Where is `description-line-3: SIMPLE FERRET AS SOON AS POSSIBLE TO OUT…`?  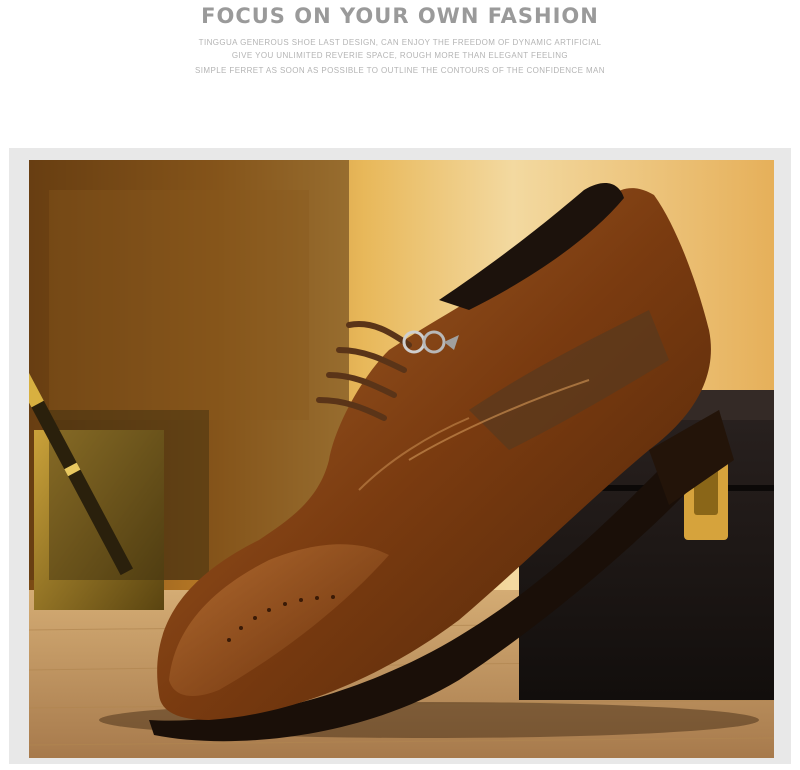 description-line-3: SIMPLE FERRET AS SOON AS POSSIBLE TO OUT… is located at coordinates (400, 70).